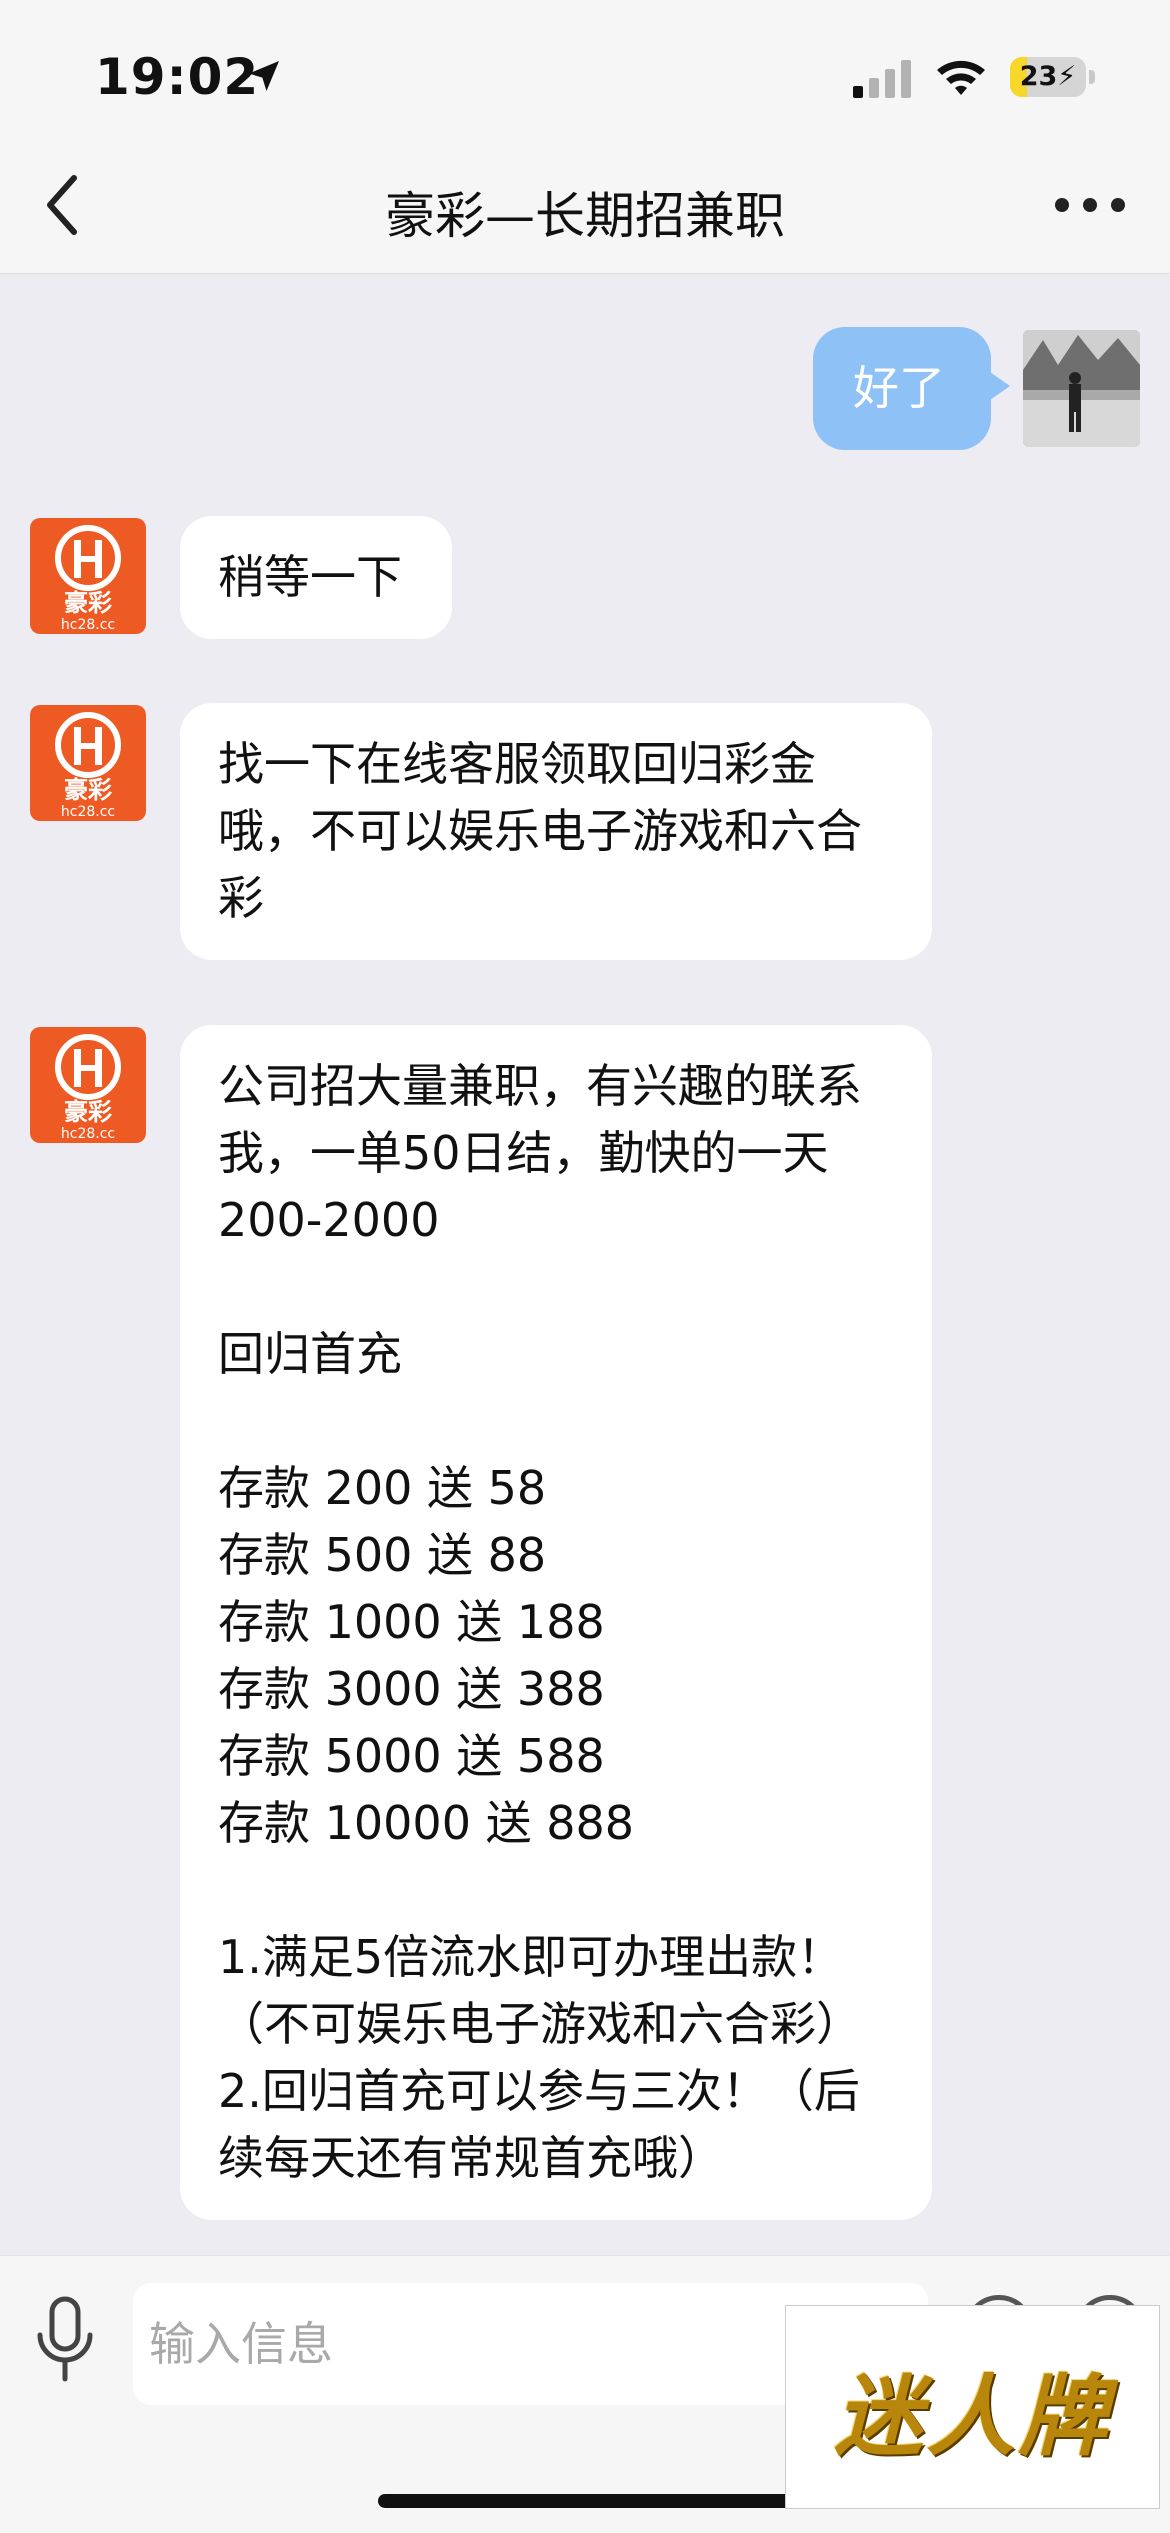 The width and height of the screenshot is (1170, 2533). What do you see at coordinates (1092, 77) in the screenshot?
I see `battery-tip` at bounding box center [1092, 77].